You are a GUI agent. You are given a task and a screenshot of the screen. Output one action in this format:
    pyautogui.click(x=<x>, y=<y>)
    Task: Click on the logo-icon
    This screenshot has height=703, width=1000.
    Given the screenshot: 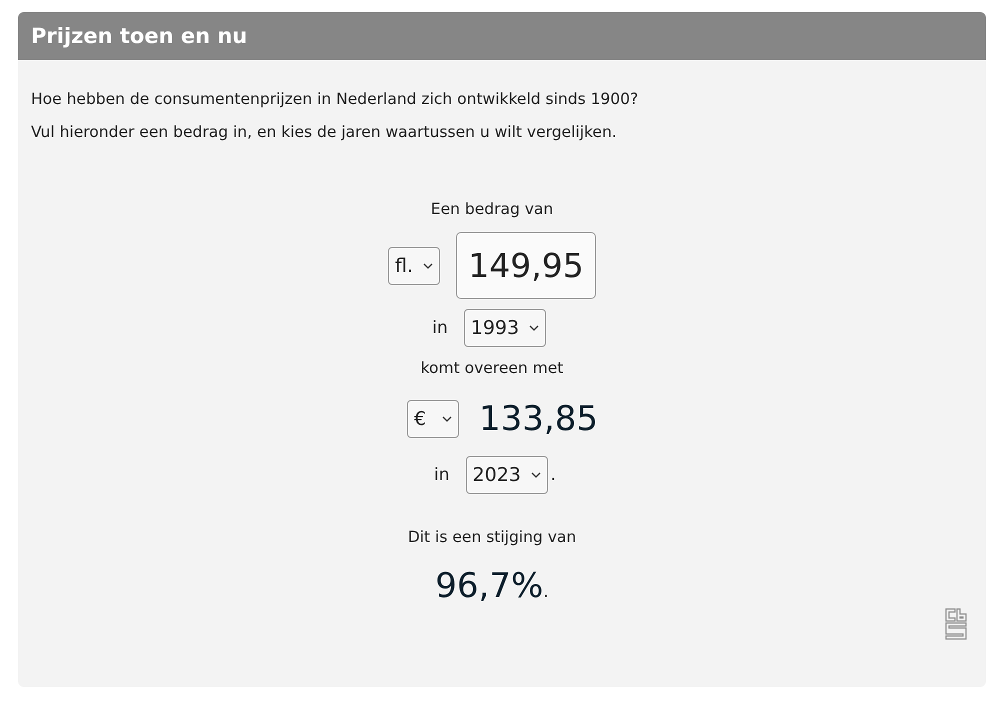 What is the action you would take?
    pyautogui.click(x=956, y=624)
    